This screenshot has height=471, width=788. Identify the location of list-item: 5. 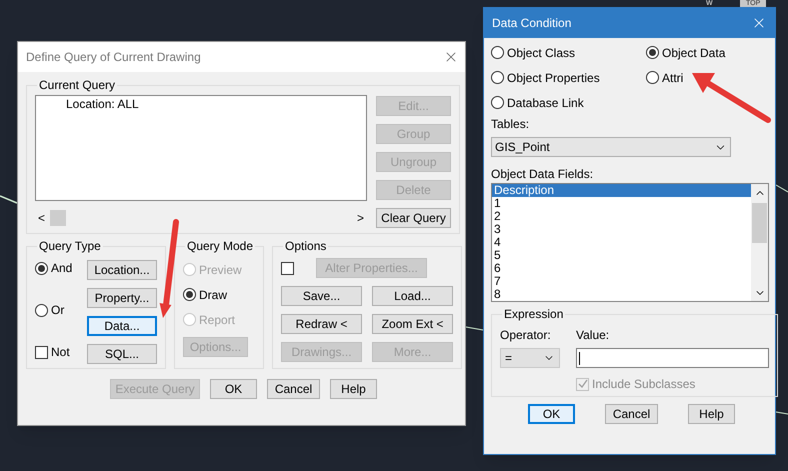
(621, 255).